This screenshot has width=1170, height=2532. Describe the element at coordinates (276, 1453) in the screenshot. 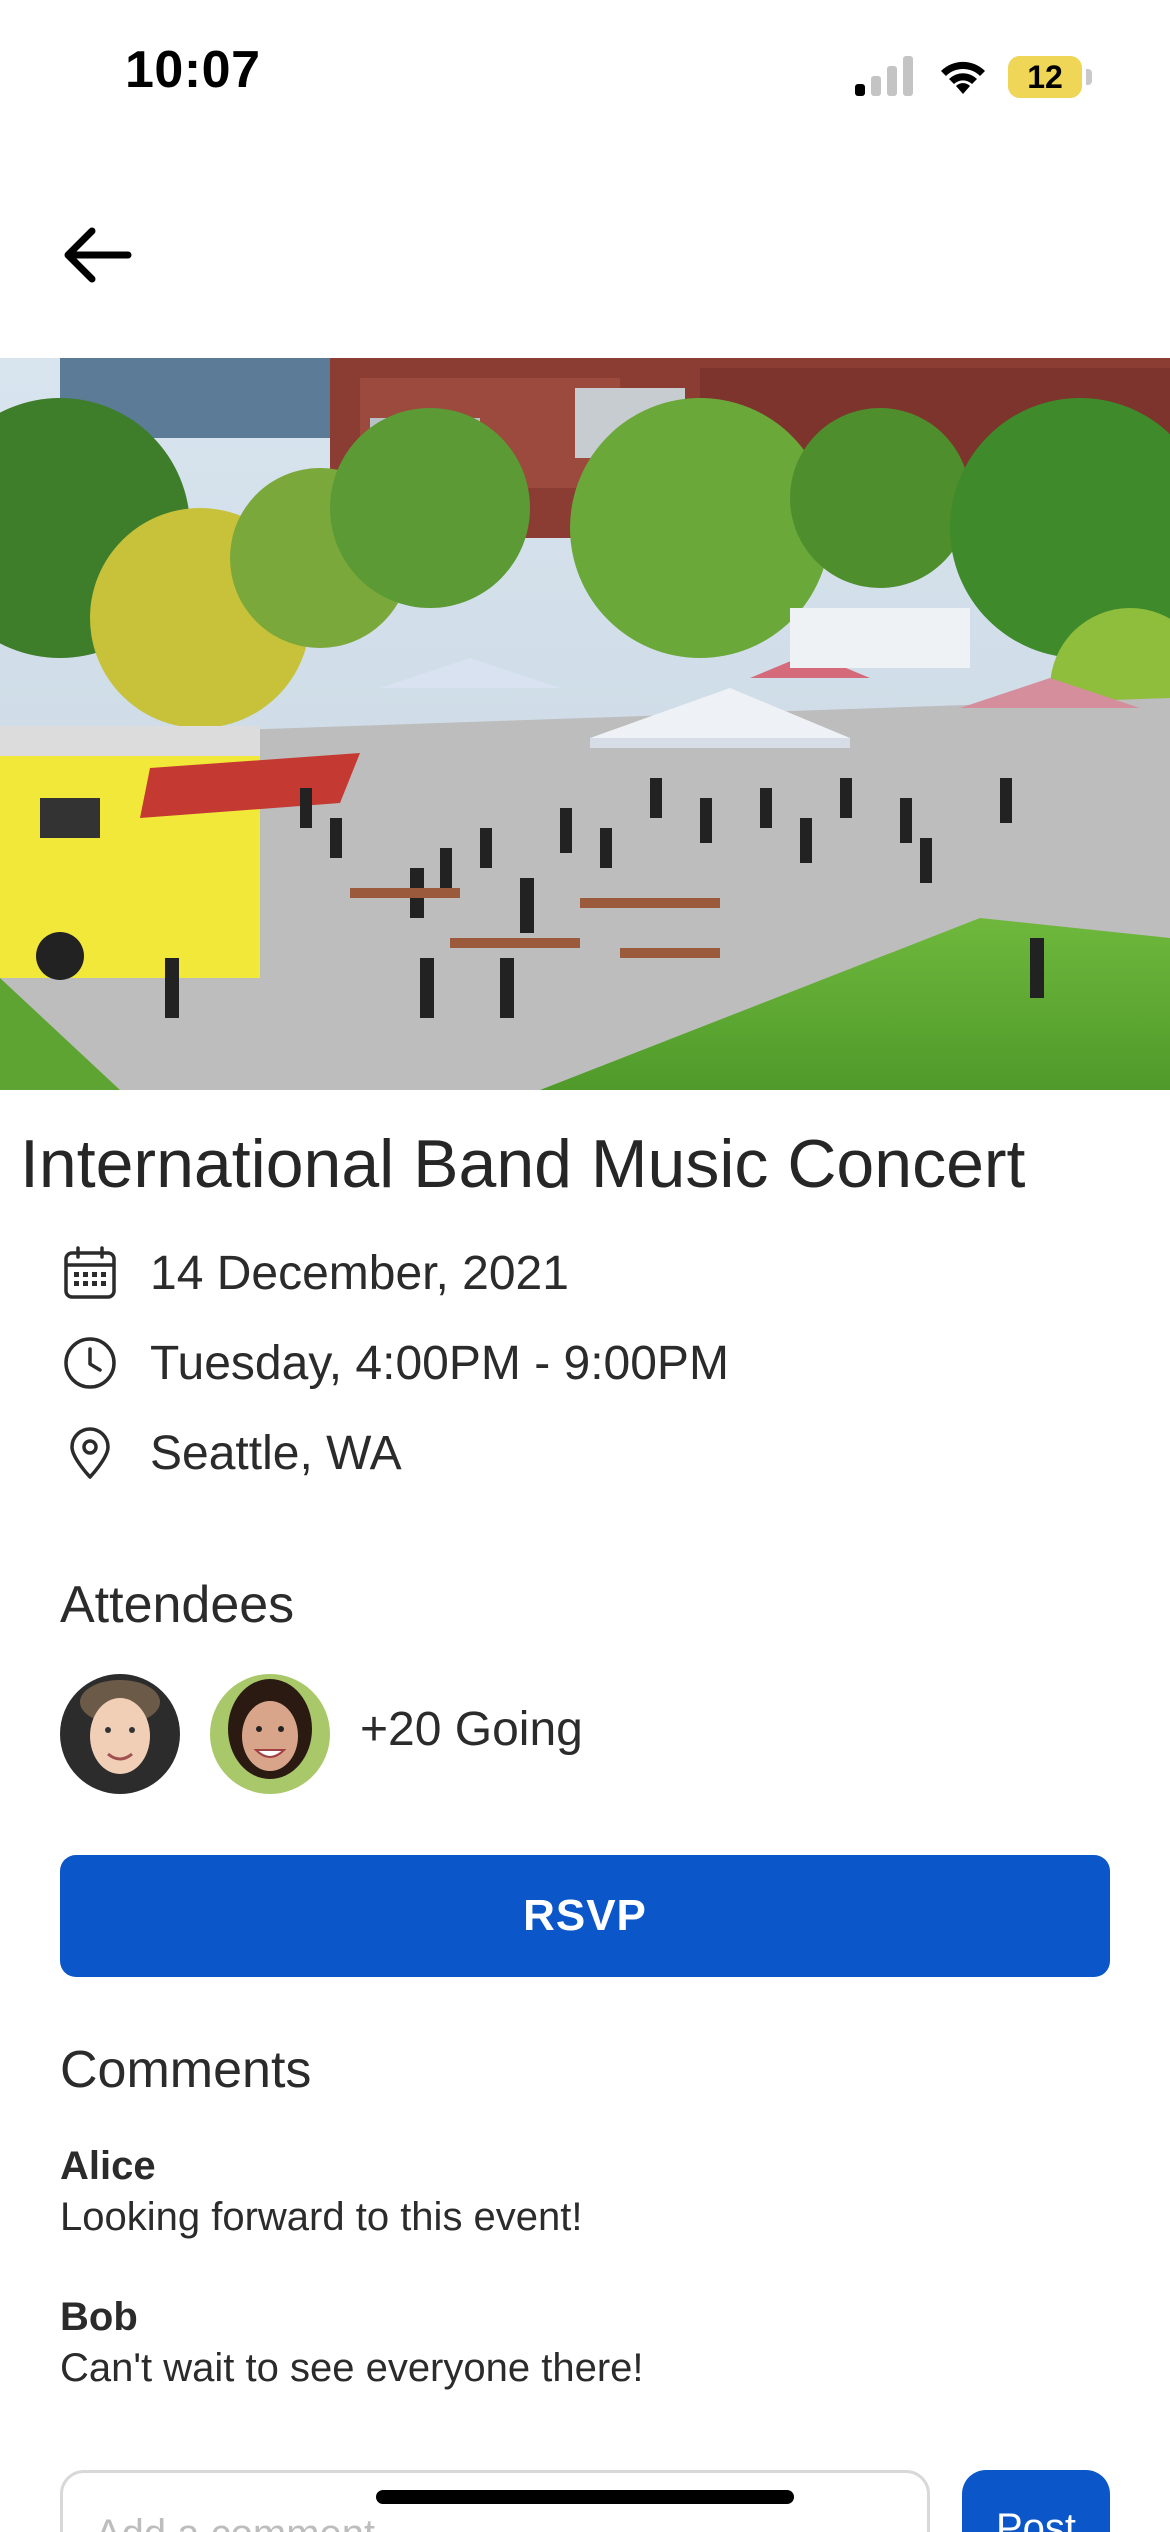

I see `event-location: Seattle, WA` at that location.